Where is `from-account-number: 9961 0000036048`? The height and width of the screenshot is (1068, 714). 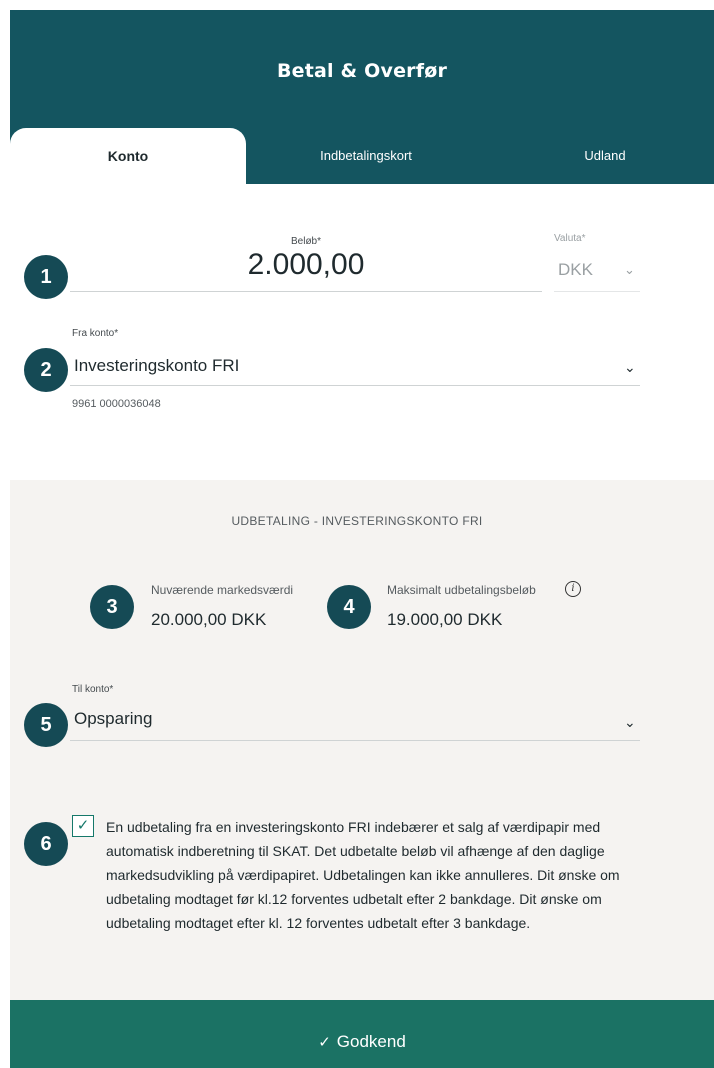
from-account-number: 9961 0000036048 is located at coordinates (116, 404).